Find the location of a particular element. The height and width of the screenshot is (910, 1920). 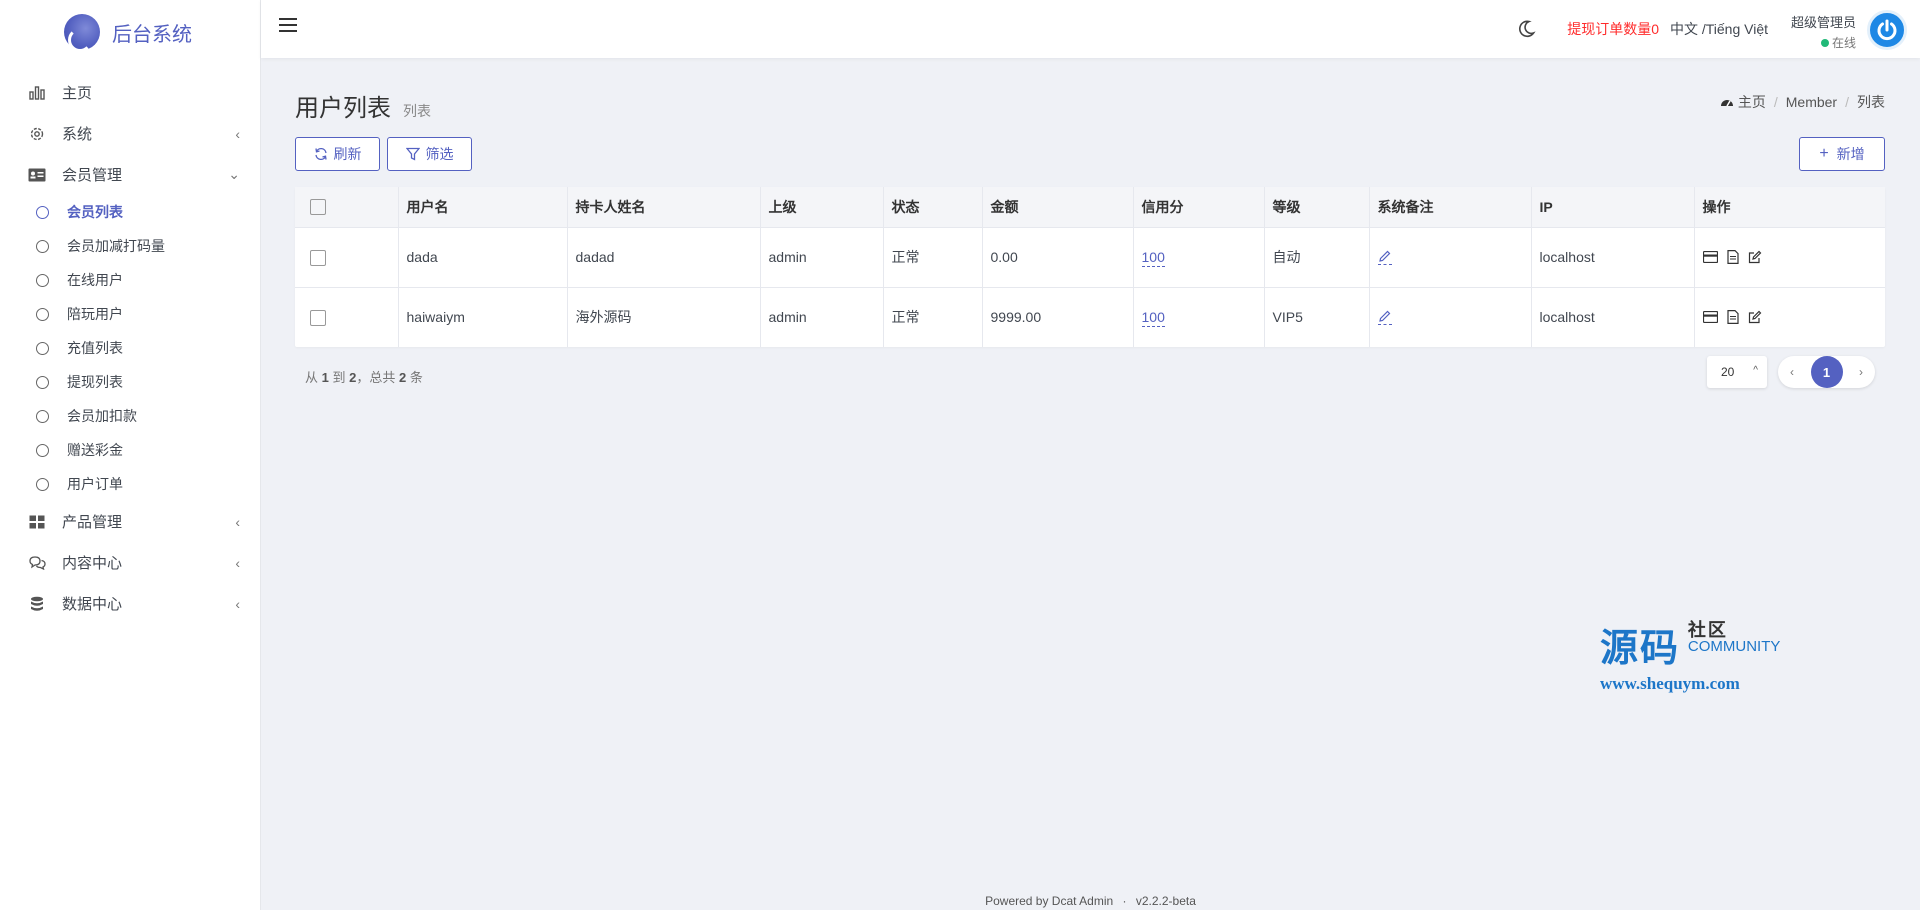

column-header: 上级 is located at coordinates (822, 207).